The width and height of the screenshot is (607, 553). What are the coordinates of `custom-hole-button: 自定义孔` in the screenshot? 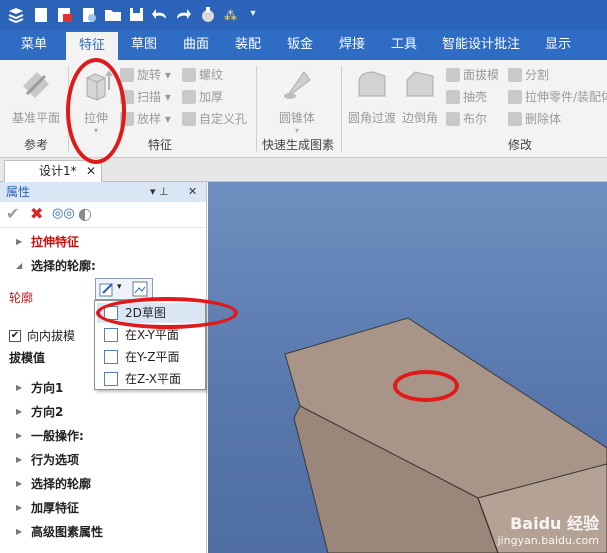 It's located at (214, 119).